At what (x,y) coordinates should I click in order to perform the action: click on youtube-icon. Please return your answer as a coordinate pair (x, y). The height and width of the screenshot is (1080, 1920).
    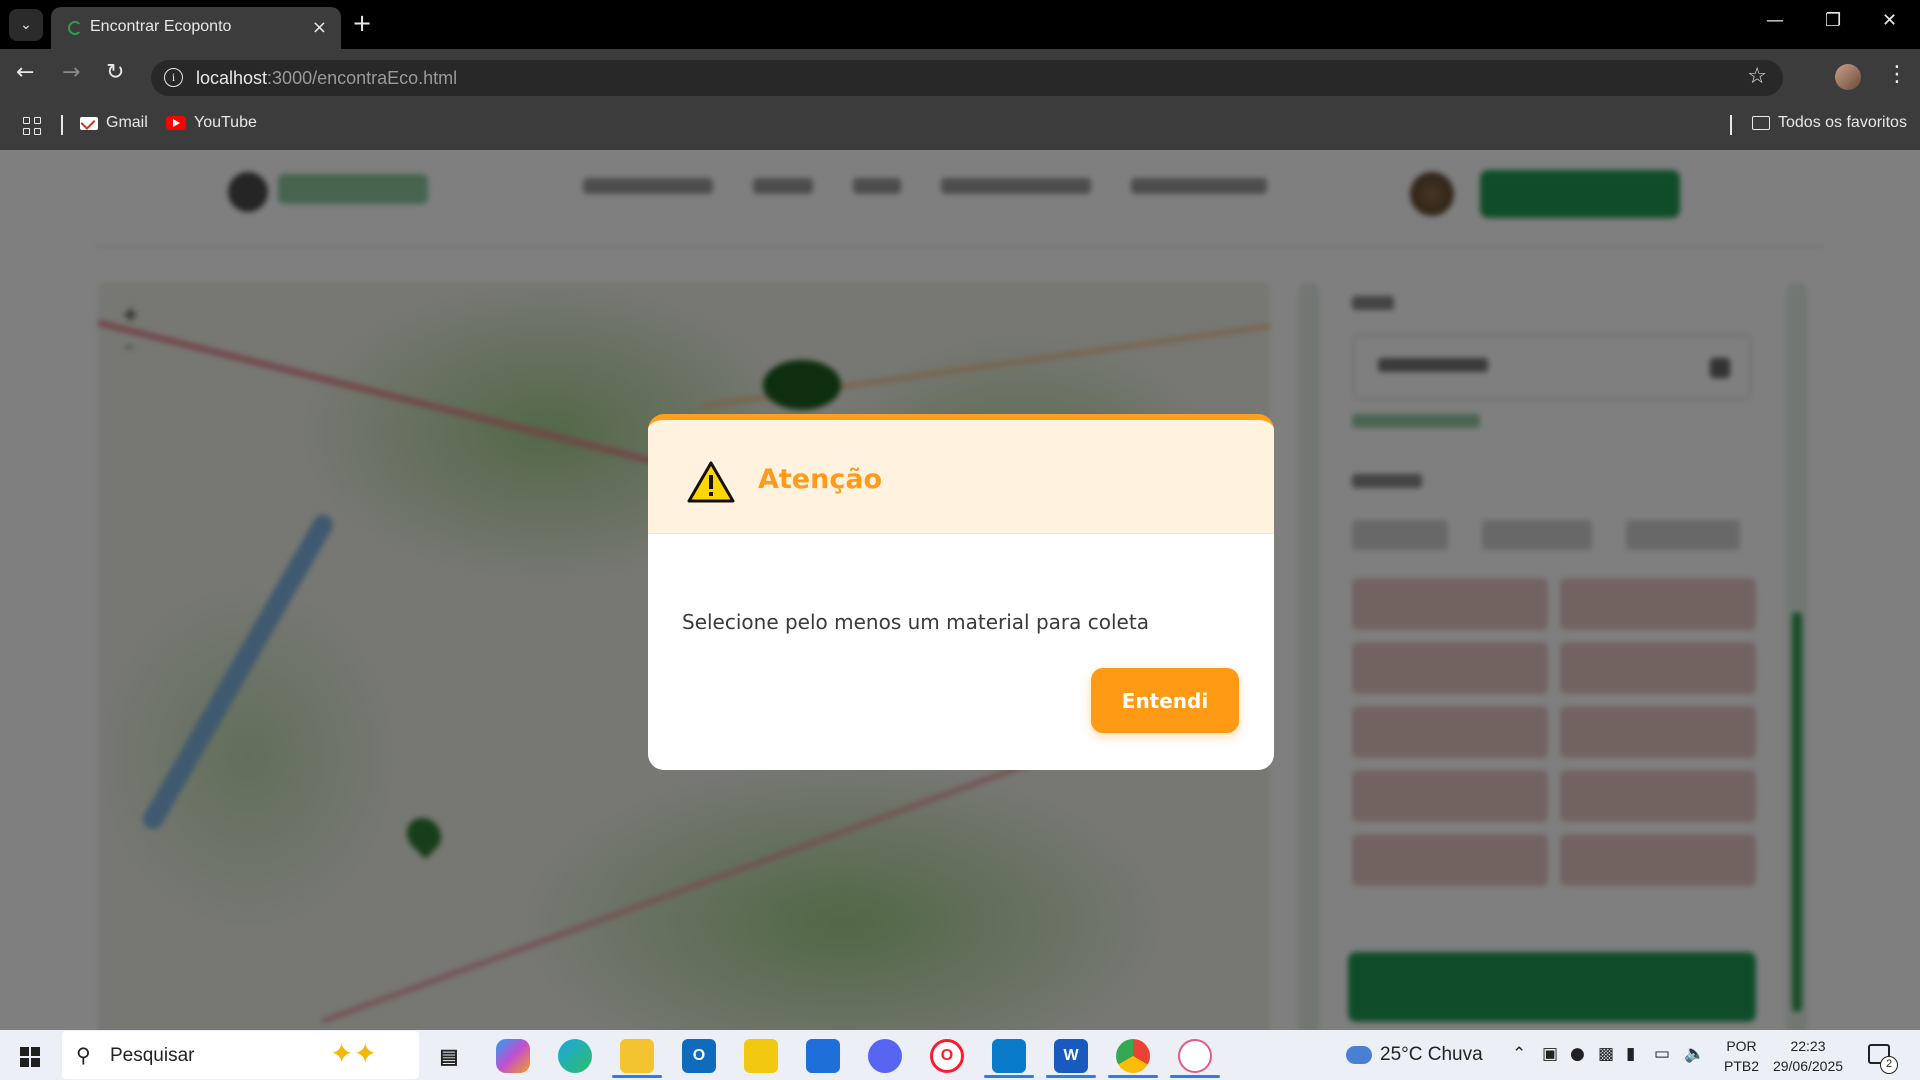
    Looking at the image, I should click on (176, 123).